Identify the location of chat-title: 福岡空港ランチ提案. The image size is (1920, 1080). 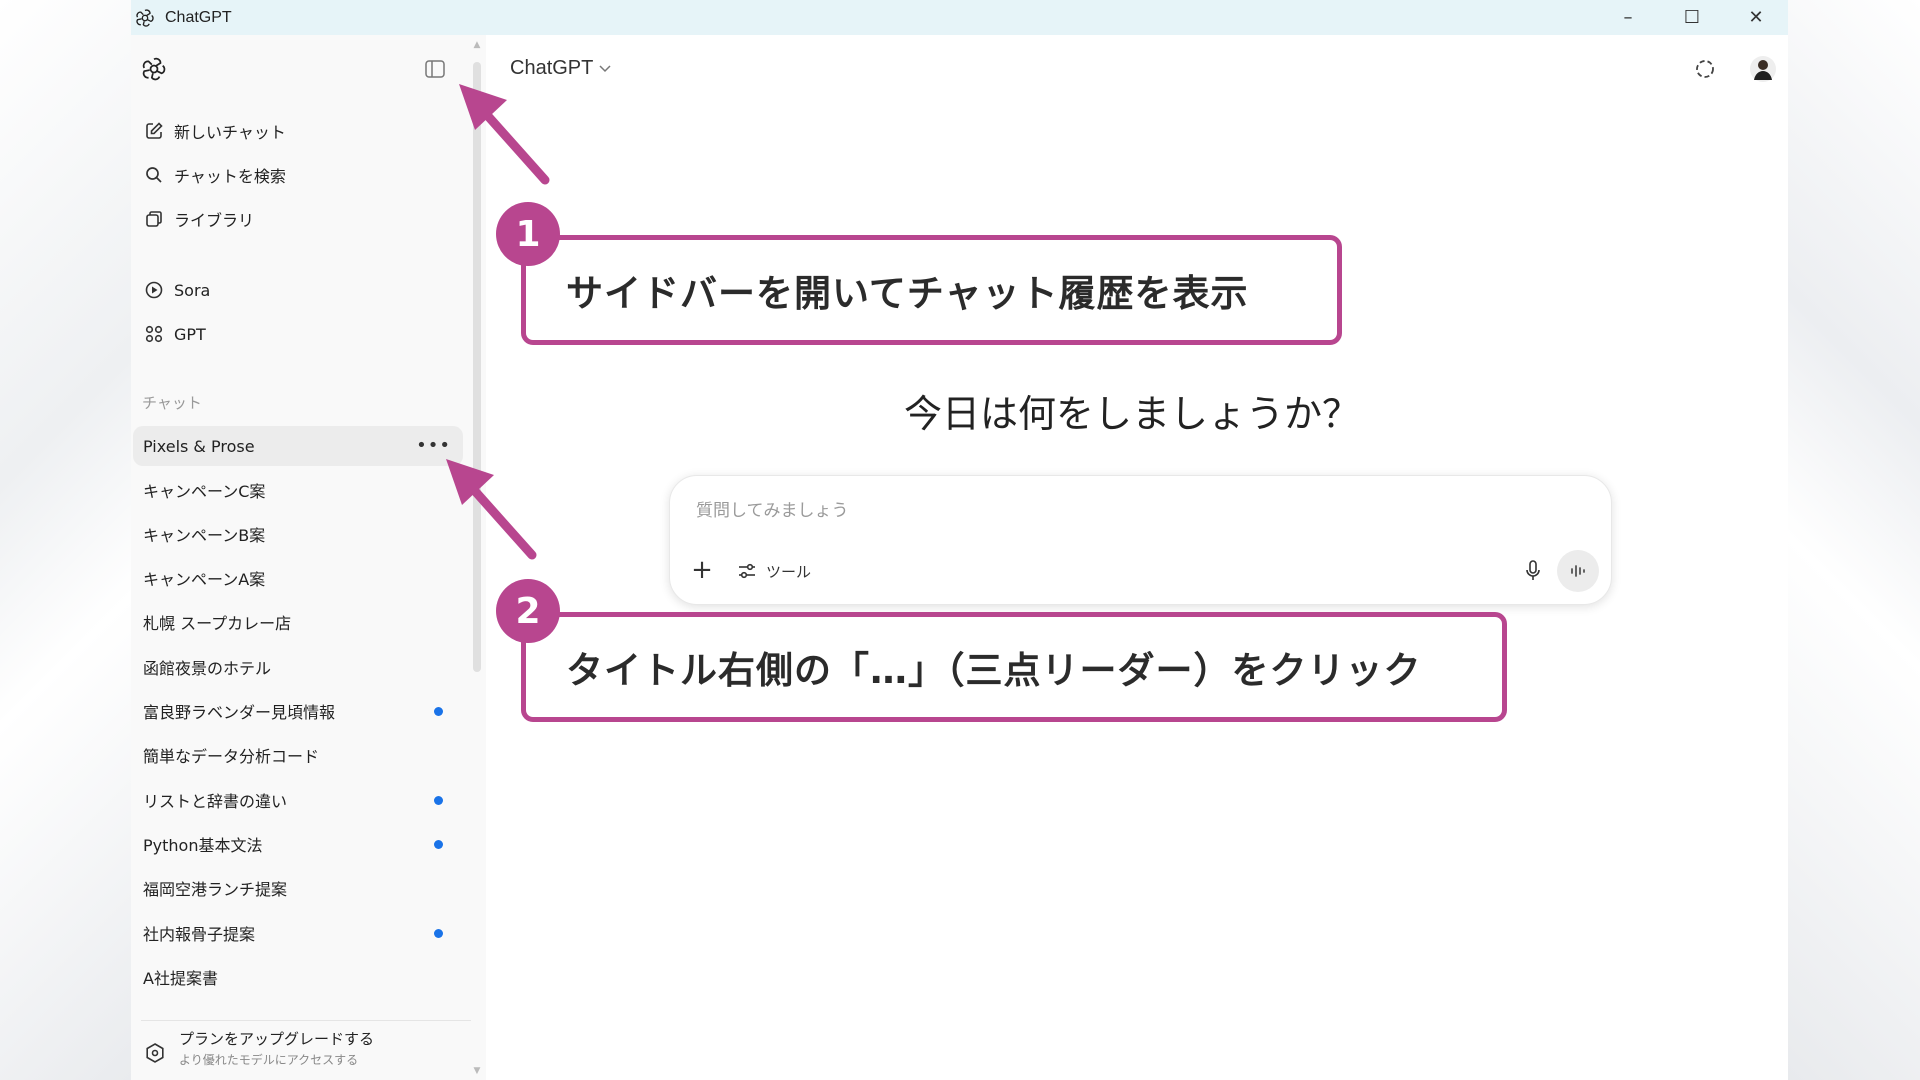
(215, 889).